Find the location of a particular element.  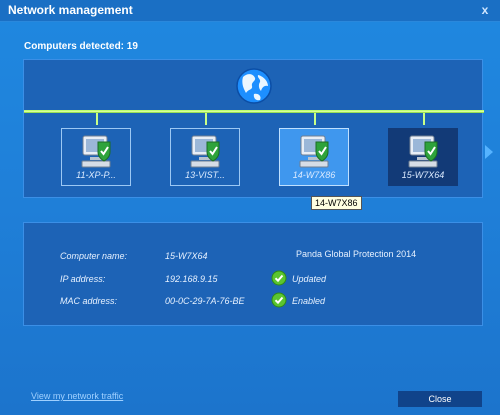

close-button: Close is located at coordinates (440, 399).